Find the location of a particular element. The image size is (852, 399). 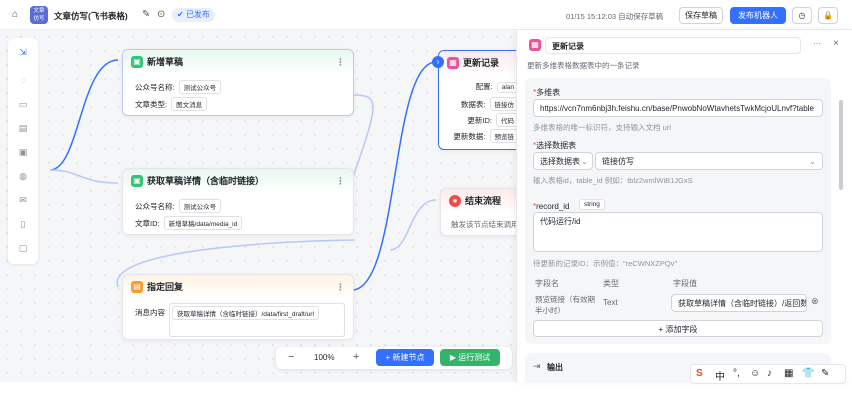

ime-toolbar: S 中 °, ☺ ♪ ▦ 👕 ✎ is located at coordinates (768, 374).